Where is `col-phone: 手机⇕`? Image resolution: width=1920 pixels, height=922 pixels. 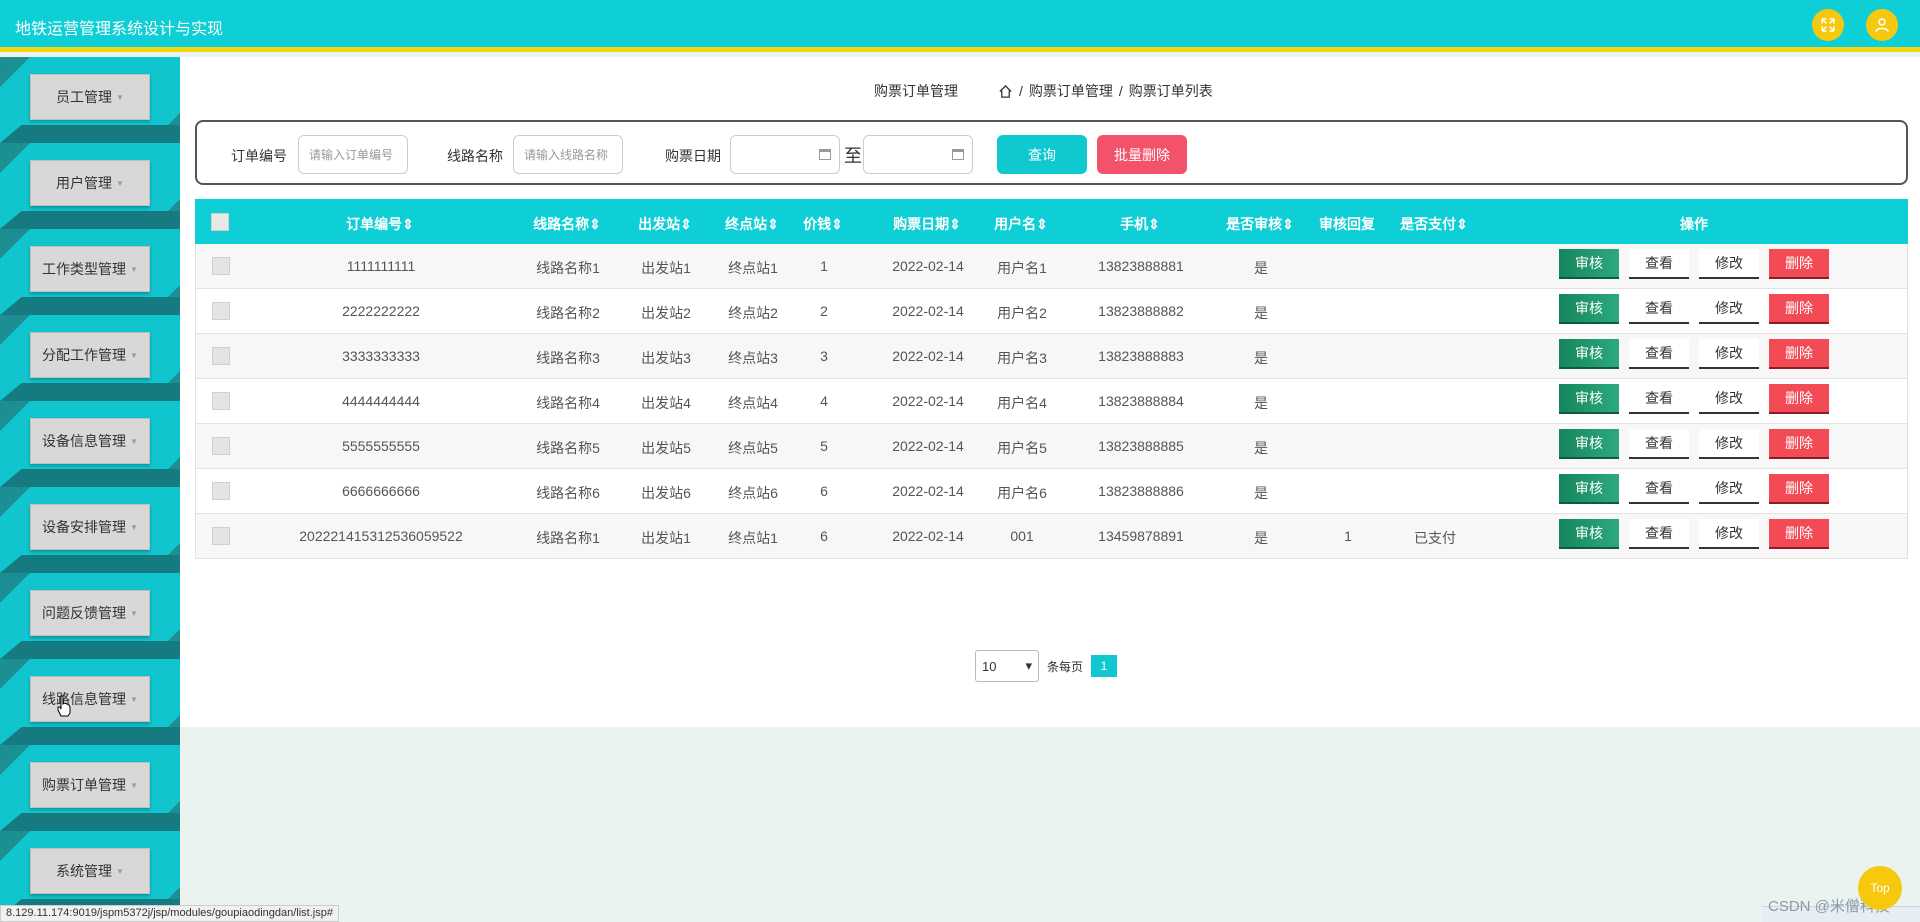 col-phone: 手机⇕ is located at coordinates (1140, 224).